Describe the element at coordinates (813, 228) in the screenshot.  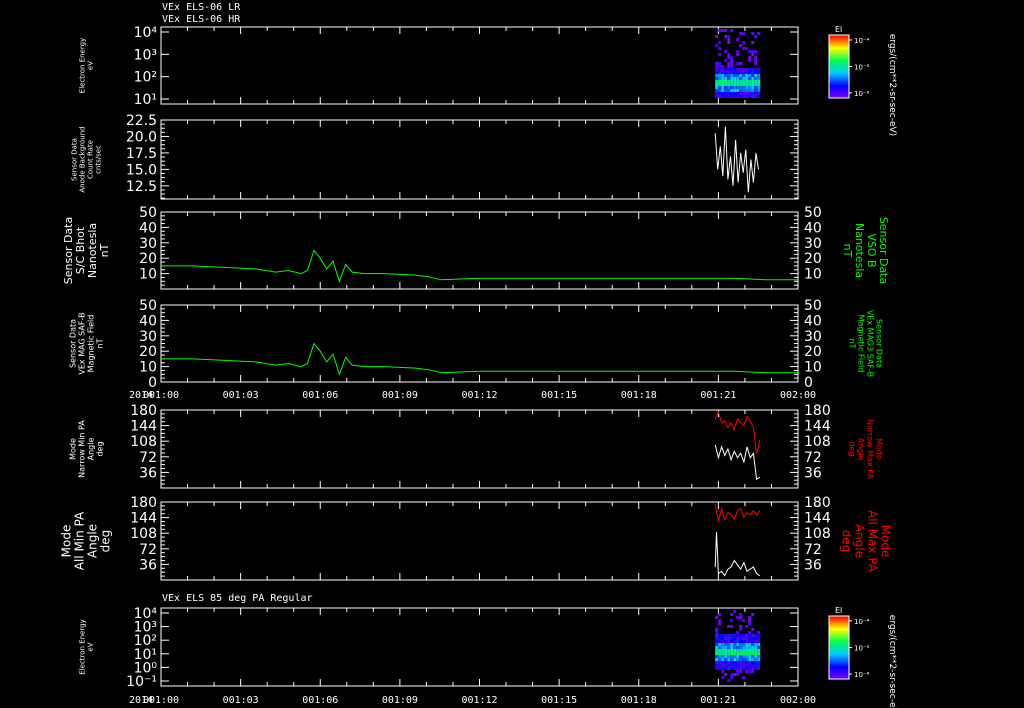
I see `y-tick-label-right: 40` at that location.